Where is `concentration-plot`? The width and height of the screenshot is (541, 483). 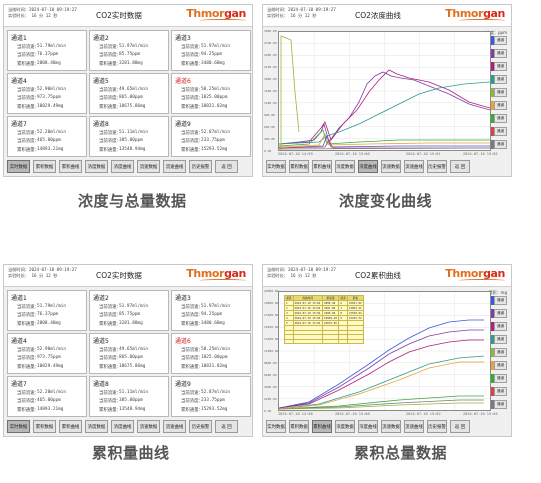 concentration-plot is located at coordinates (384, 91).